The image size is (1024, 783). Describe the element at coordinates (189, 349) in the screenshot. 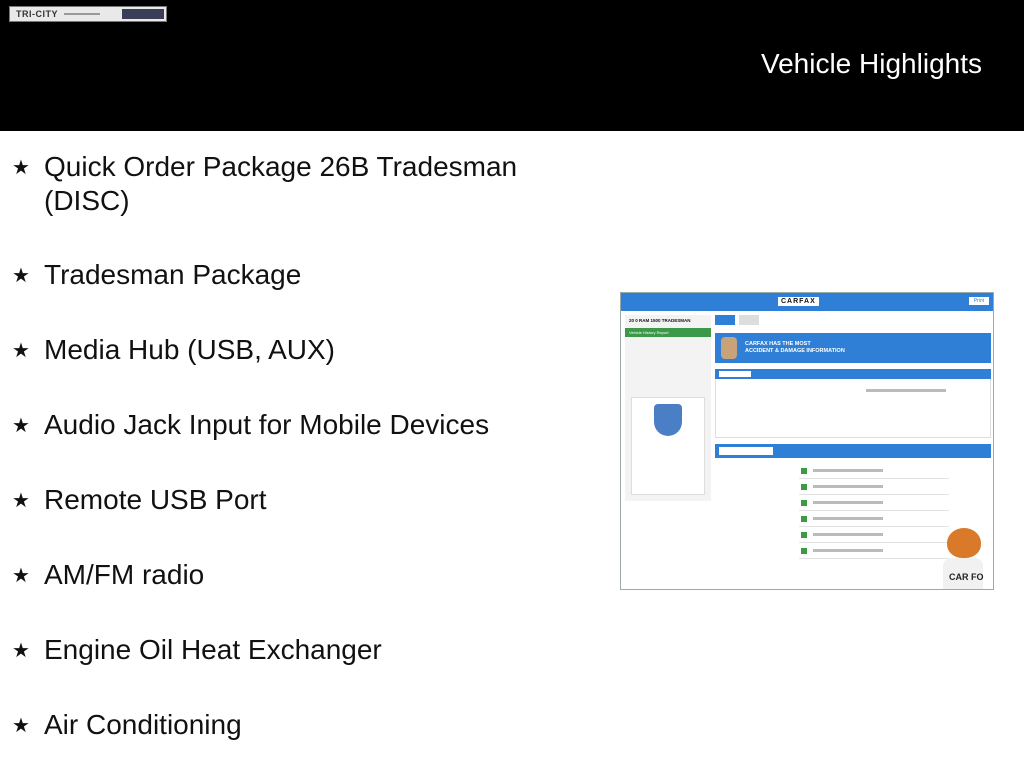

I see `highlight-text: Media Hub (USB, AUX)` at that location.